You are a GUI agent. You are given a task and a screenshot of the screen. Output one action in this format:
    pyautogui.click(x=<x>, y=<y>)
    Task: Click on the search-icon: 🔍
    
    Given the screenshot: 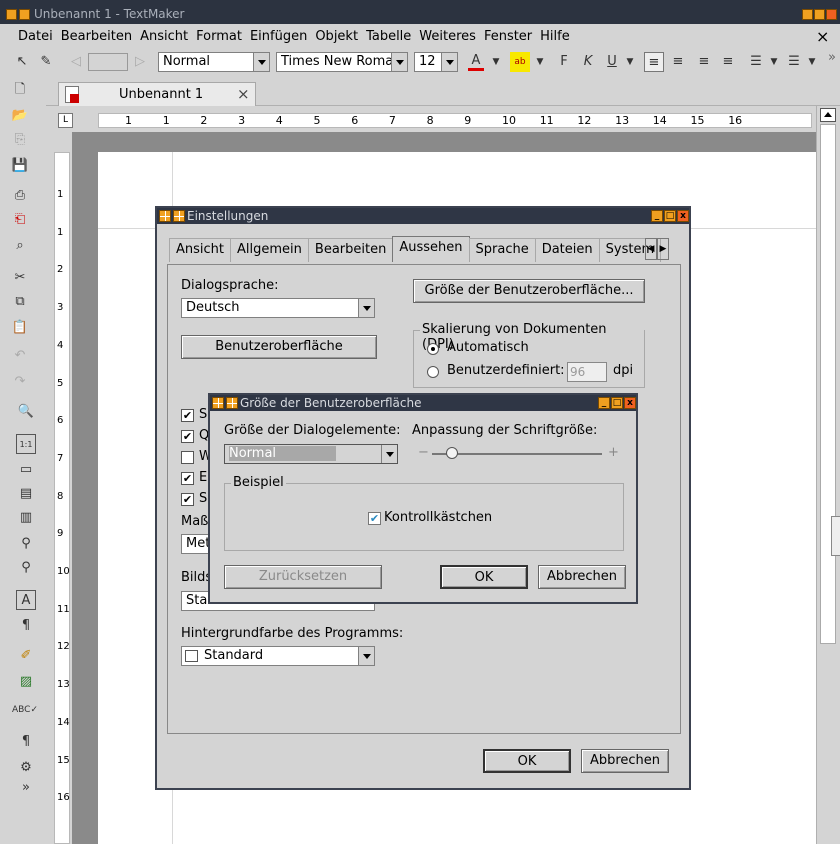 What is the action you would take?
    pyautogui.click(x=26, y=412)
    